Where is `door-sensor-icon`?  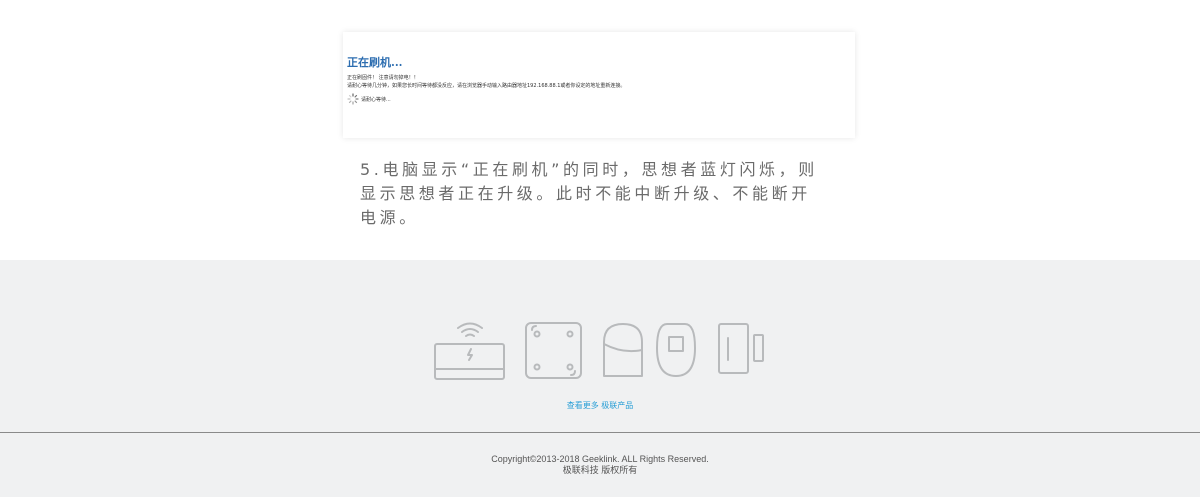
door-sensor-icon is located at coordinates (741, 348).